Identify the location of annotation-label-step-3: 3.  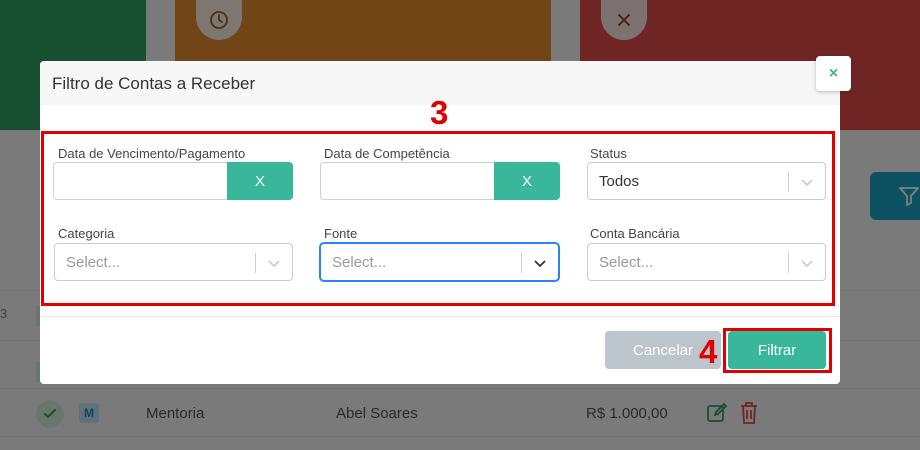
(439, 112).